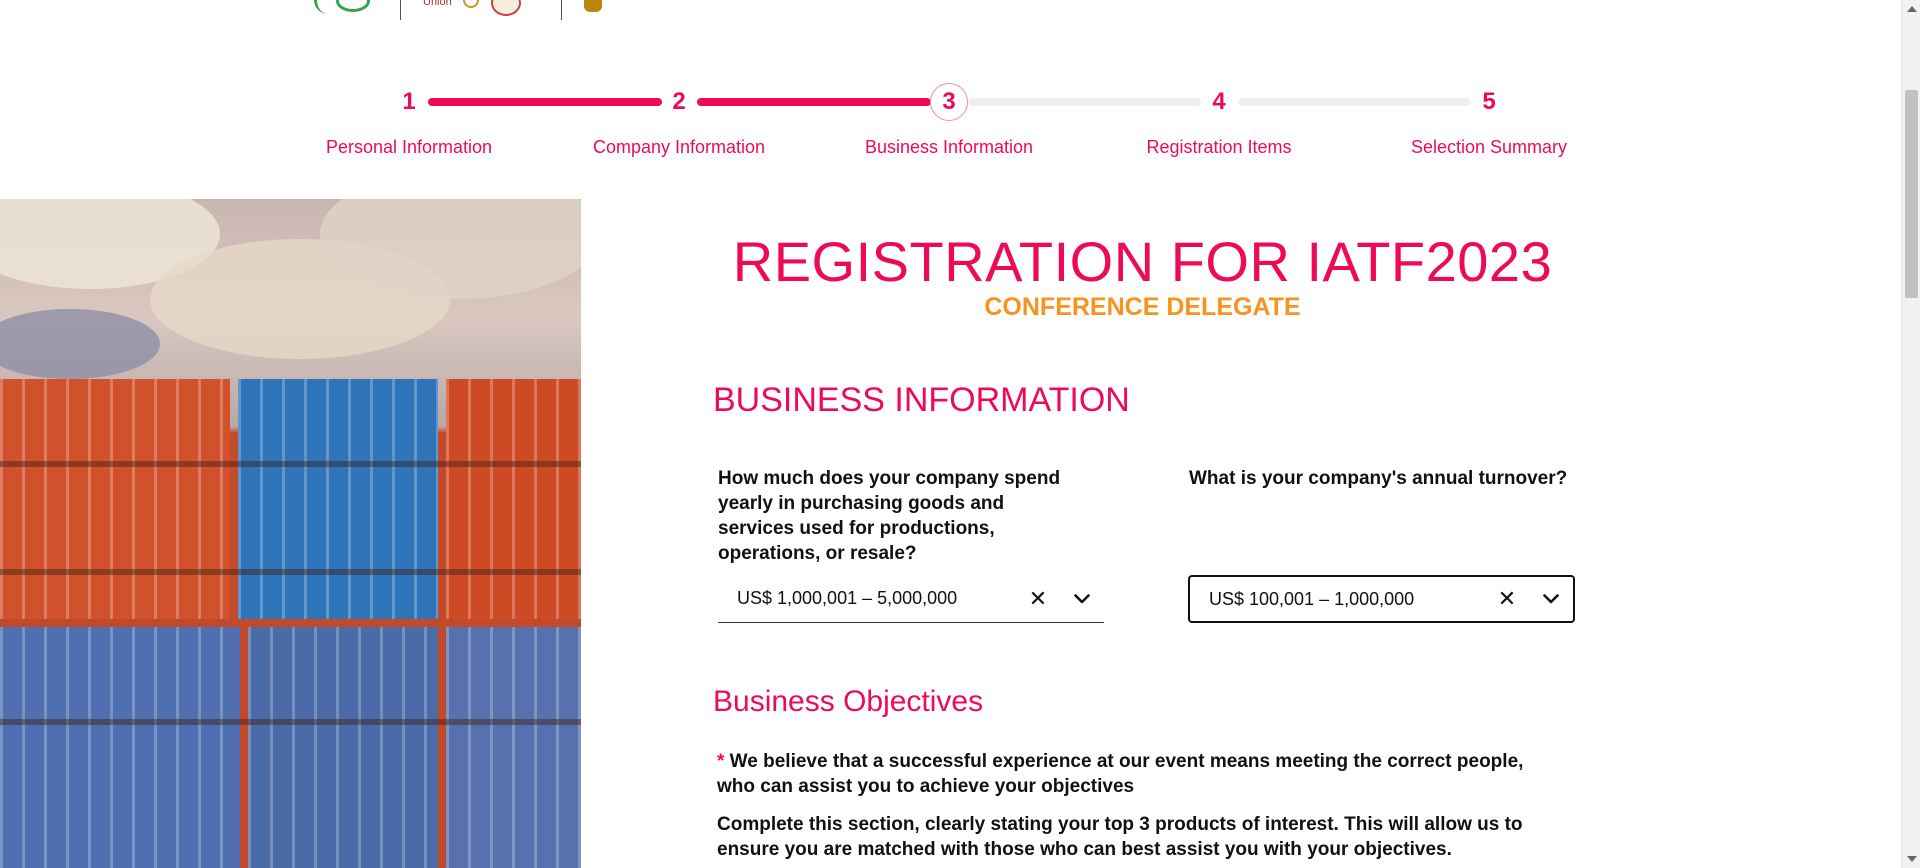 The image size is (1920, 868). Describe the element at coordinates (437, 4) in the screenshot. I see `union-logo-text: Union` at that location.